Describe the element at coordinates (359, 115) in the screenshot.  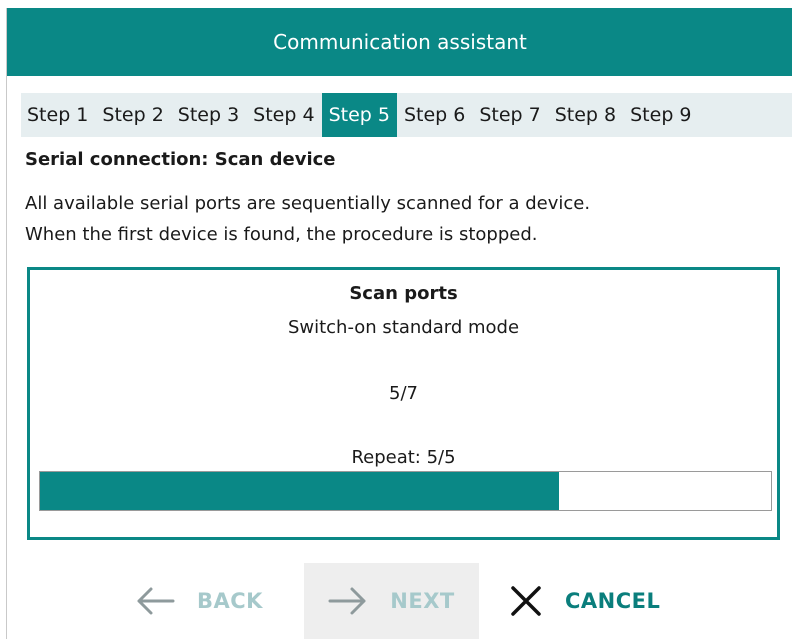
I see `step-tab-5: Step 5` at that location.